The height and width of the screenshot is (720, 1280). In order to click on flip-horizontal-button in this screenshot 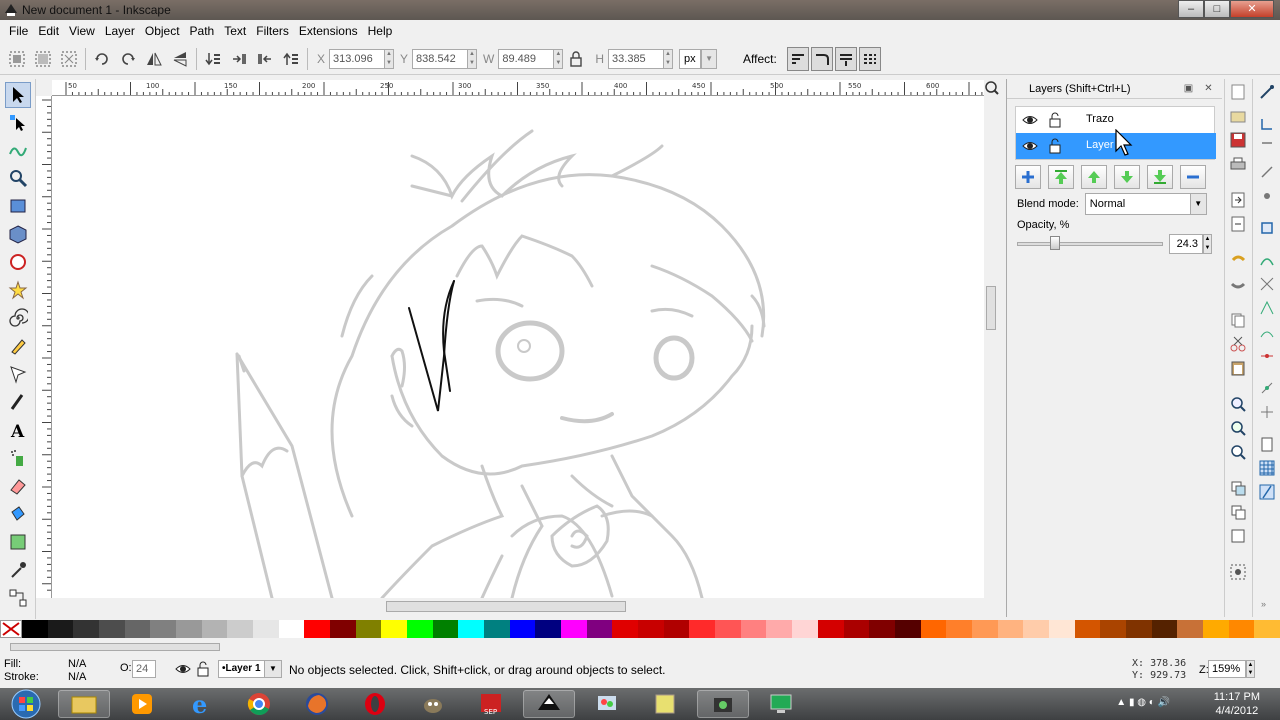, I will do `click(154, 59)`.